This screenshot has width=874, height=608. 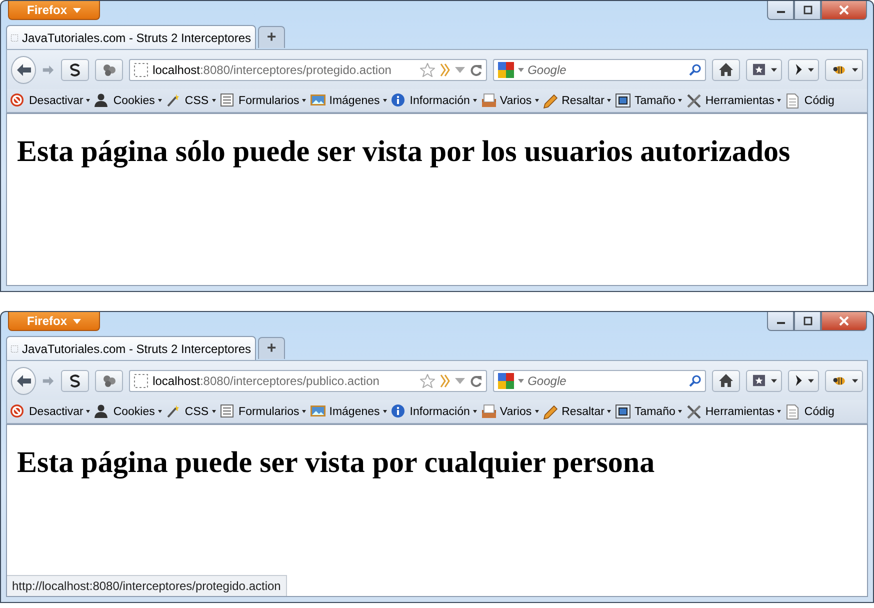 I want to click on maximize-icon, so click(x=807, y=321).